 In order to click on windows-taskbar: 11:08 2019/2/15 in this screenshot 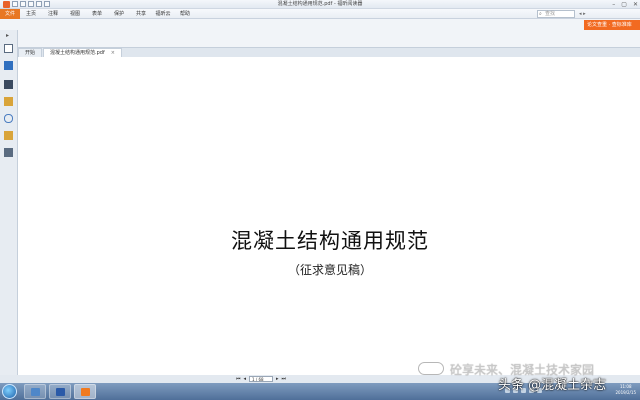, I will do `click(320, 391)`.